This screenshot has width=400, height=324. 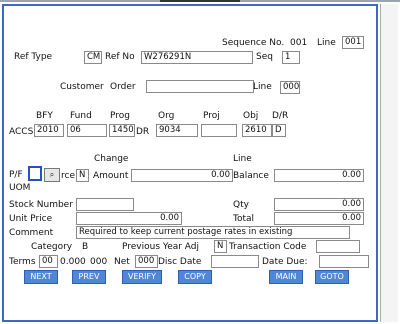 I want to click on customer-line-field: 000, so click(x=290, y=87).